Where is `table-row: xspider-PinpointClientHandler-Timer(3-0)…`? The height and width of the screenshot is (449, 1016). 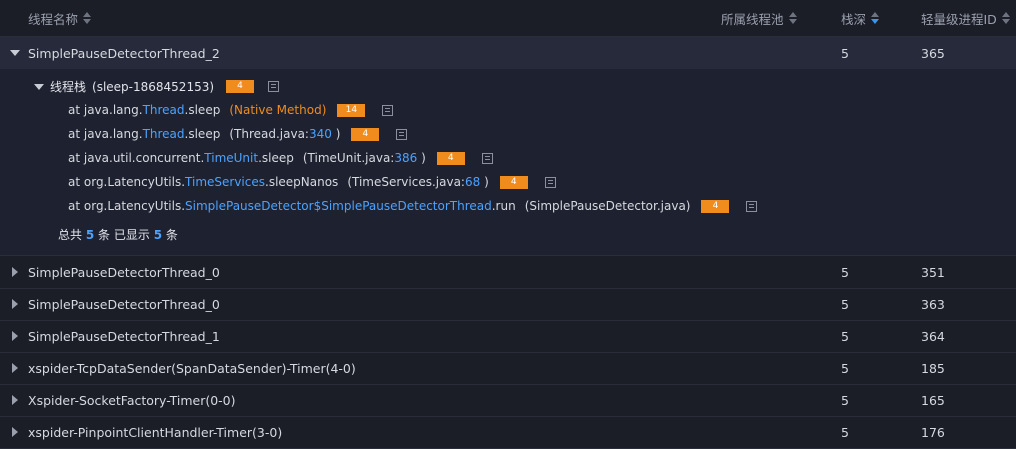 table-row: xspider-PinpointClientHandler-Timer(3-0)… is located at coordinates (508, 432).